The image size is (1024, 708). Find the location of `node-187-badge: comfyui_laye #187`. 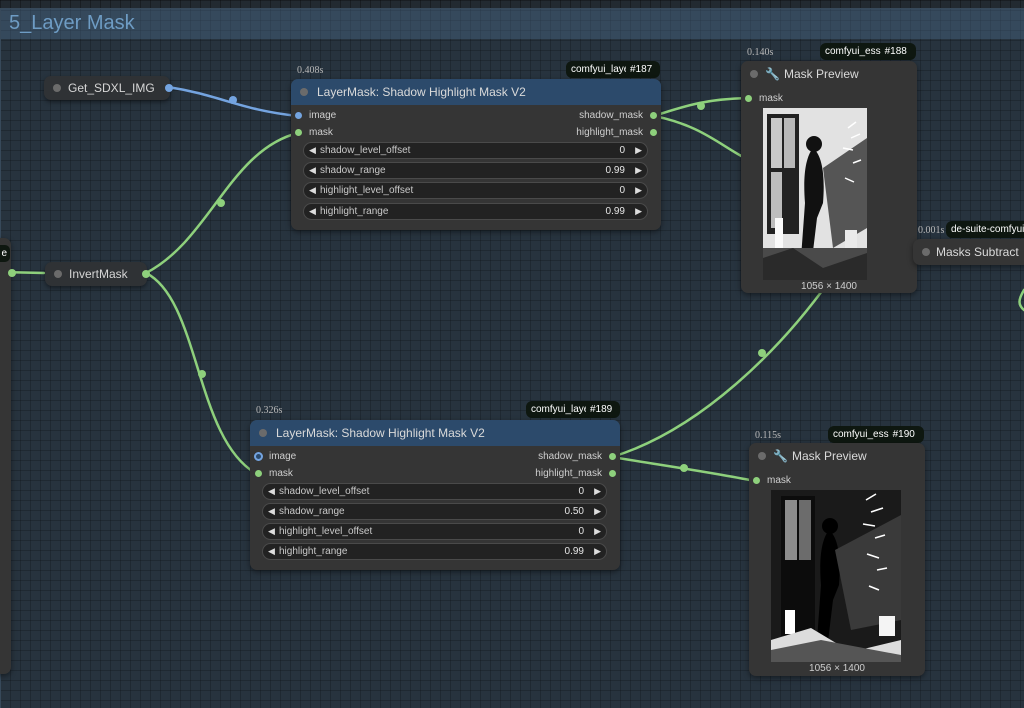

node-187-badge: comfyui_laye #187 is located at coordinates (613, 69).